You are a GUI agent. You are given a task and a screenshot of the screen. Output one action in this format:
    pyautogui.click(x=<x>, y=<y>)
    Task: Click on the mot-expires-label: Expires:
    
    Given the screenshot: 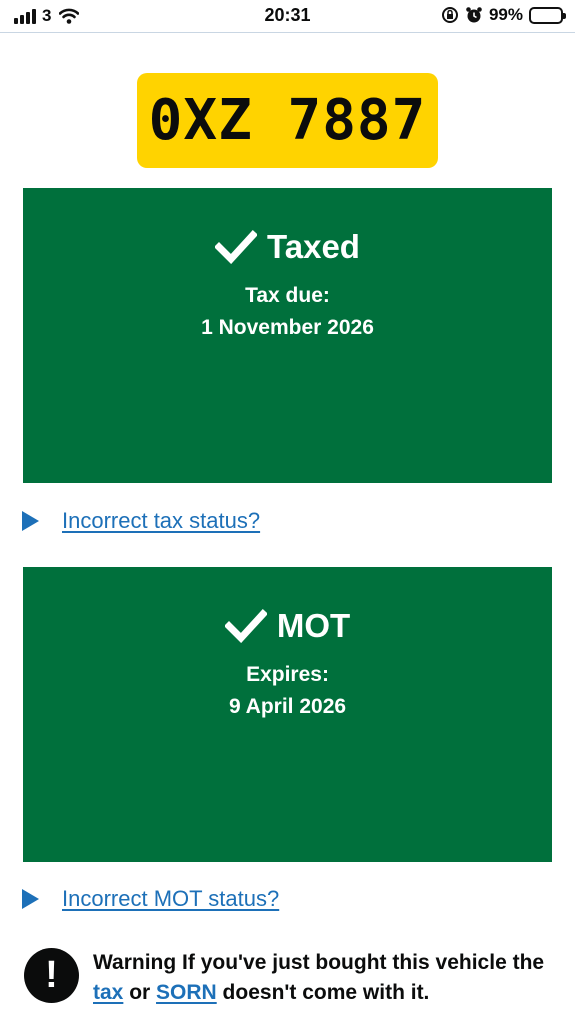 What is the action you would take?
    pyautogui.click(x=287, y=674)
    